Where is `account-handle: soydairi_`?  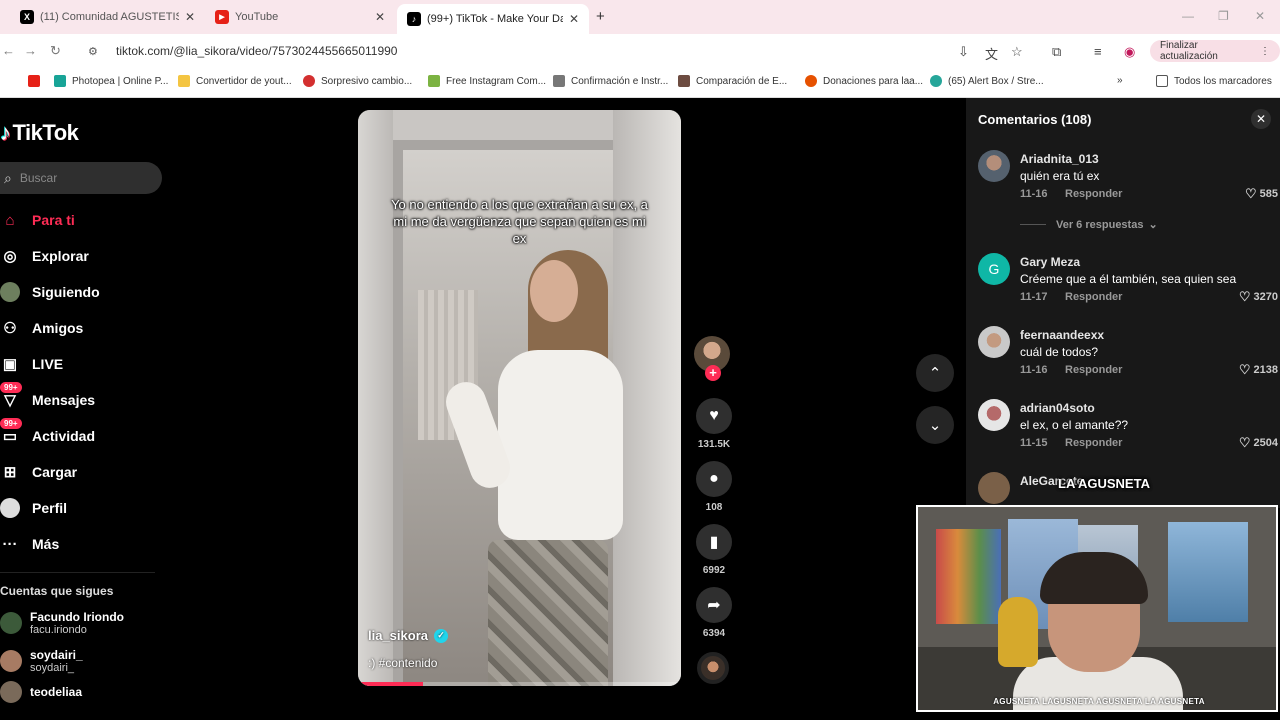
account-handle: soydairi_ is located at coordinates (52, 667).